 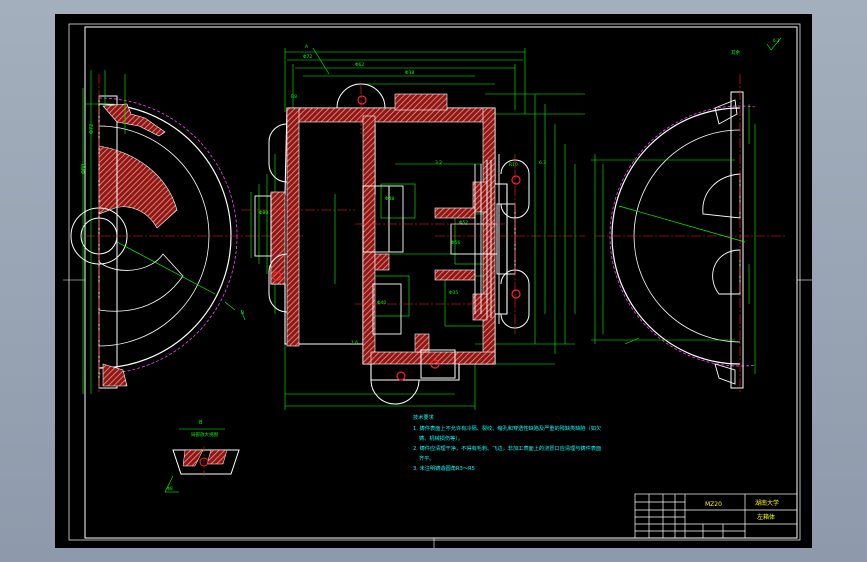 What do you see at coordinates (688, 215) in the screenshot?
I see `right-side-view: 其余 6.3` at bounding box center [688, 215].